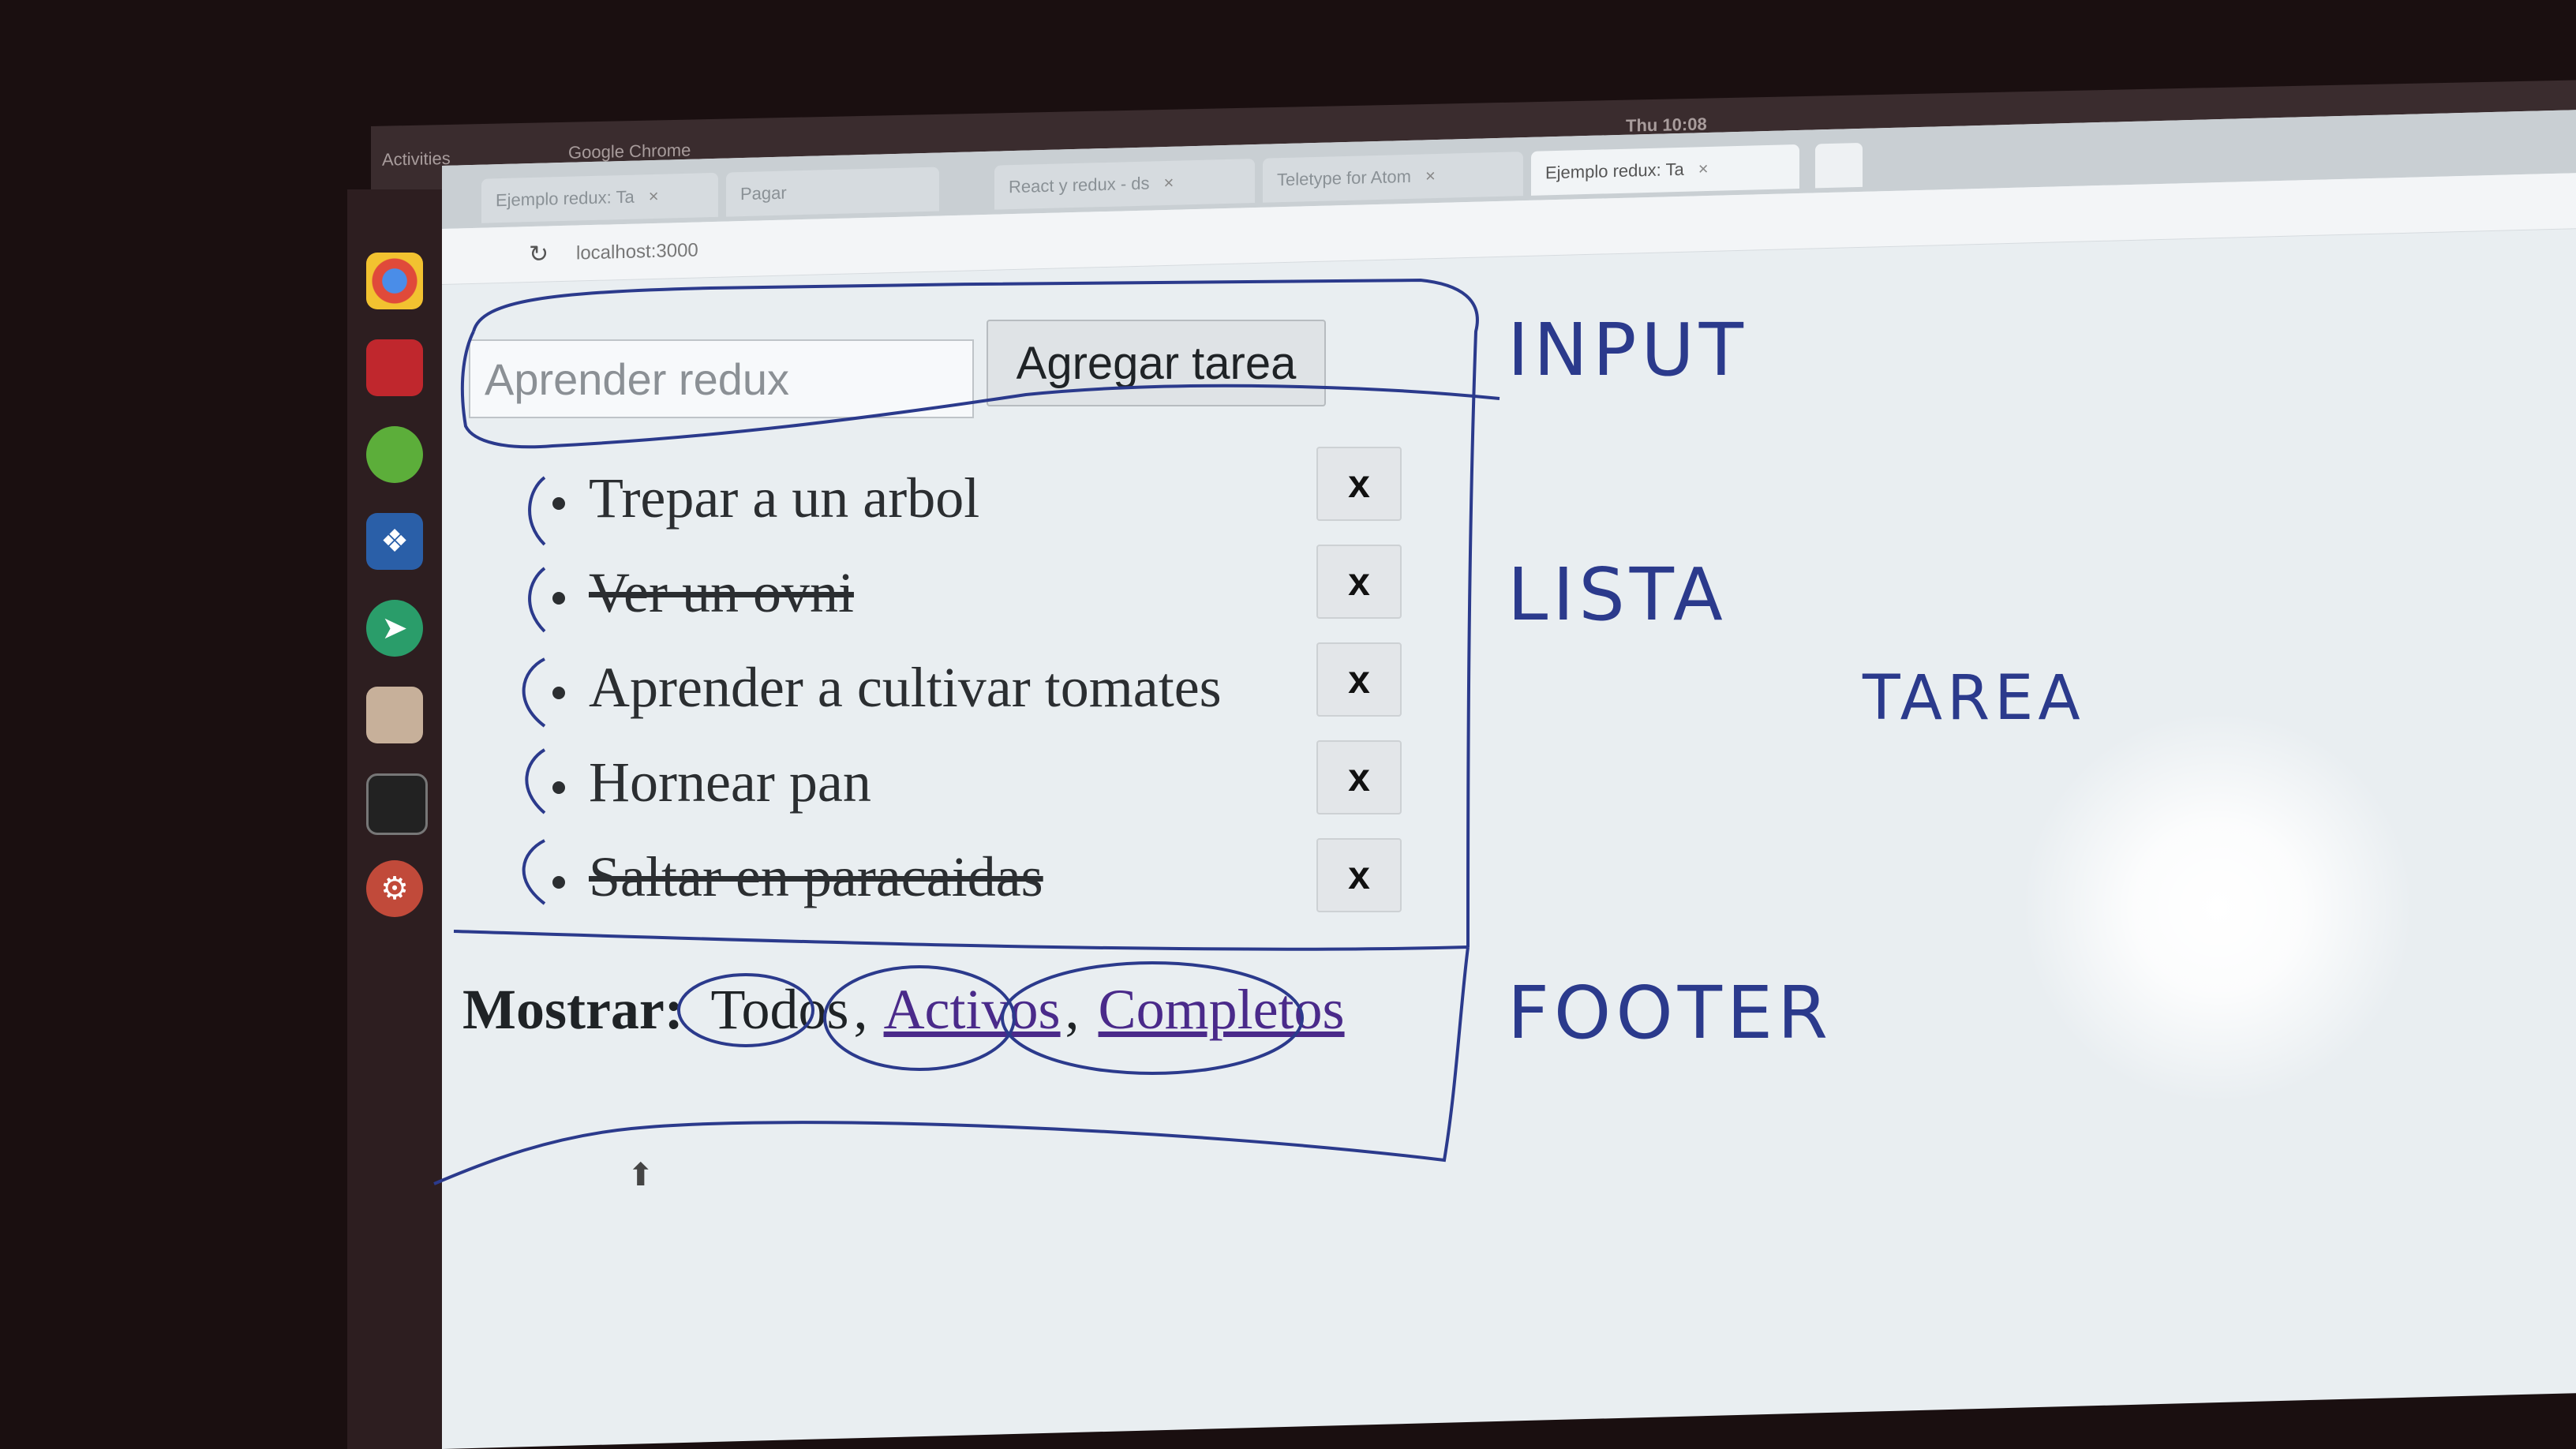 The image size is (2576, 1449). Describe the element at coordinates (1670, 1013) in the screenshot. I see `annotation-footer: FOOTER` at that location.